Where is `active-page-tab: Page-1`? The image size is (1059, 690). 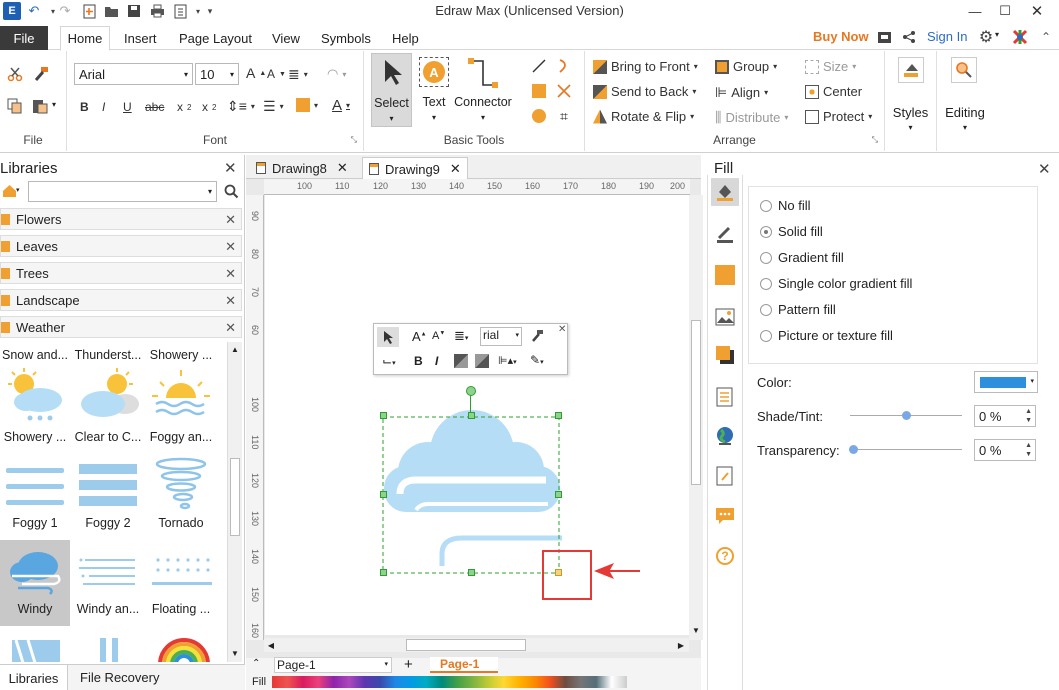 active-page-tab: Page-1 is located at coordinates (464, 665).